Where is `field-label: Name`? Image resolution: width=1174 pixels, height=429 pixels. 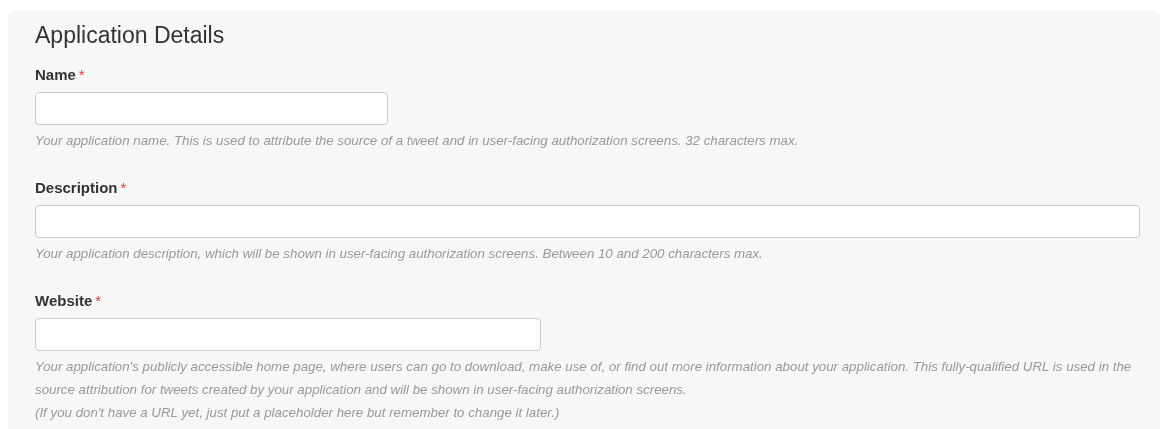 field-label: Name is located at coordinates (55, 74).